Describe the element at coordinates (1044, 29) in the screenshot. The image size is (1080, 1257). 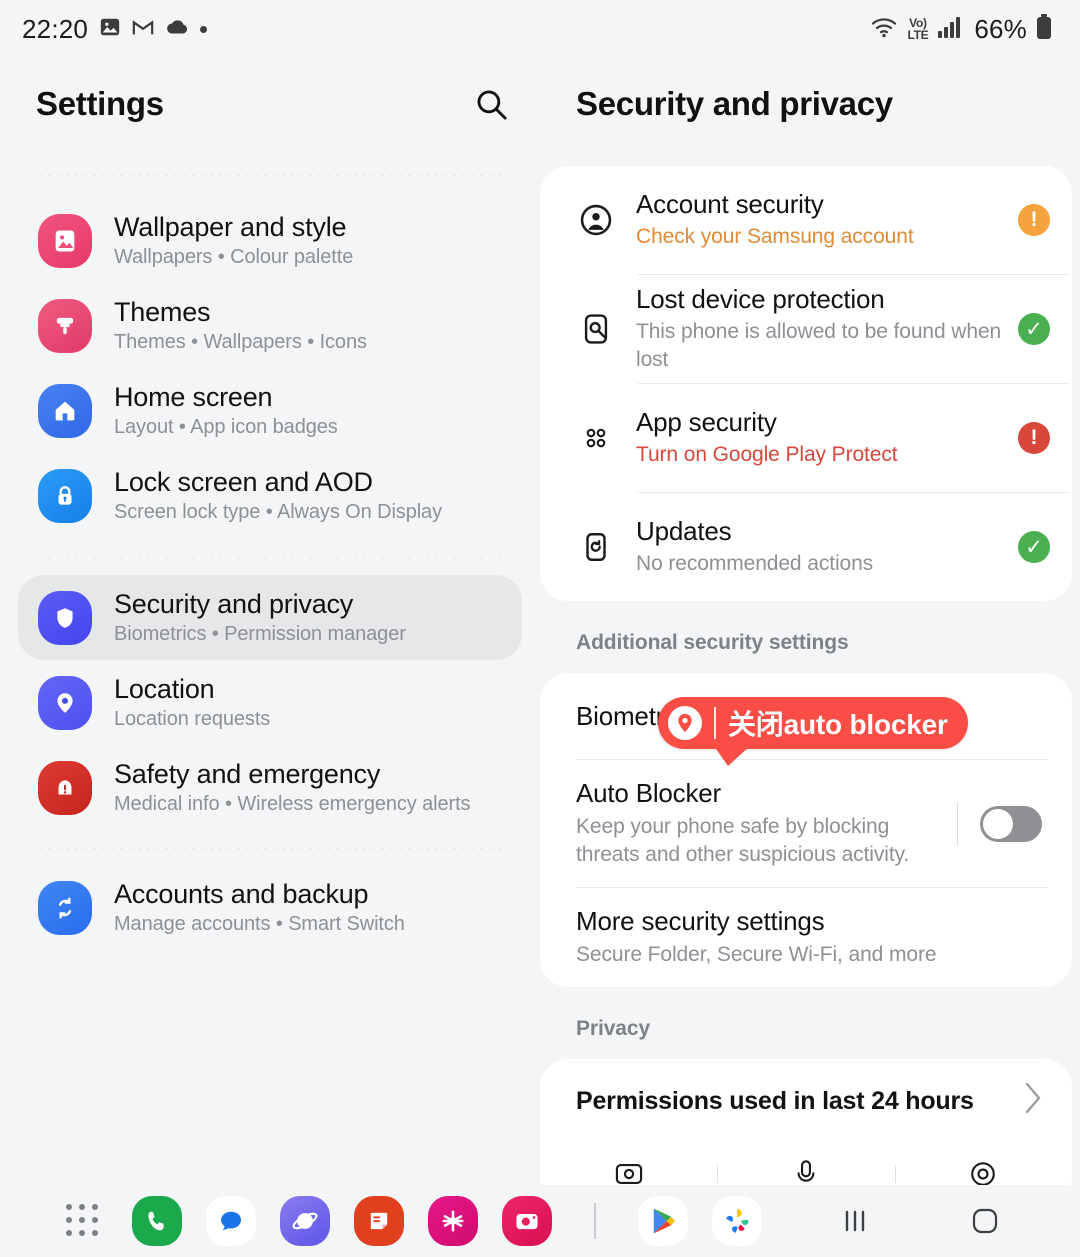
I see `battery-icon` at that location.